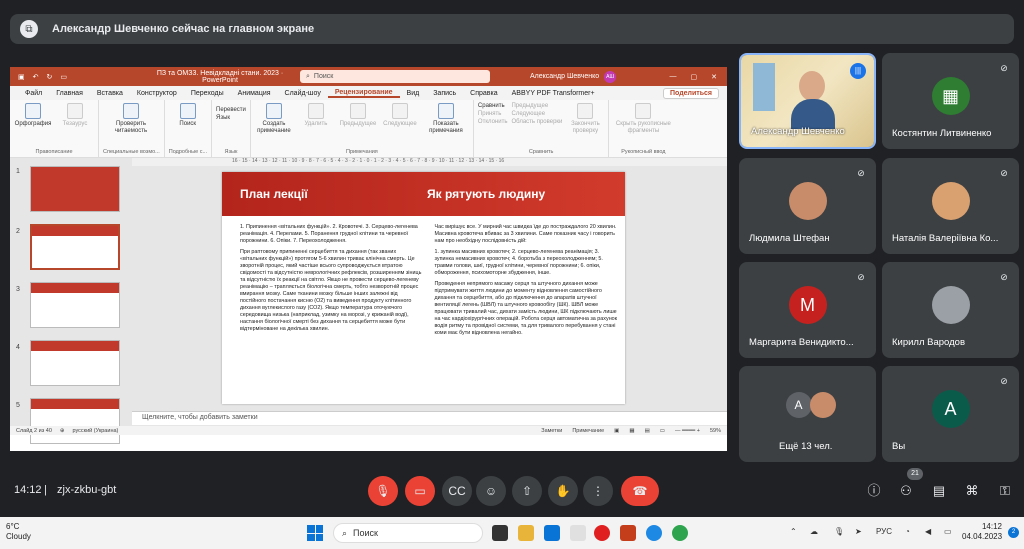 The height and width of the screenshot is (549, 1024). What do you see at coordinates (315, 533) in the screenshot?
I see `start-button` at bounding box center [315, 533].